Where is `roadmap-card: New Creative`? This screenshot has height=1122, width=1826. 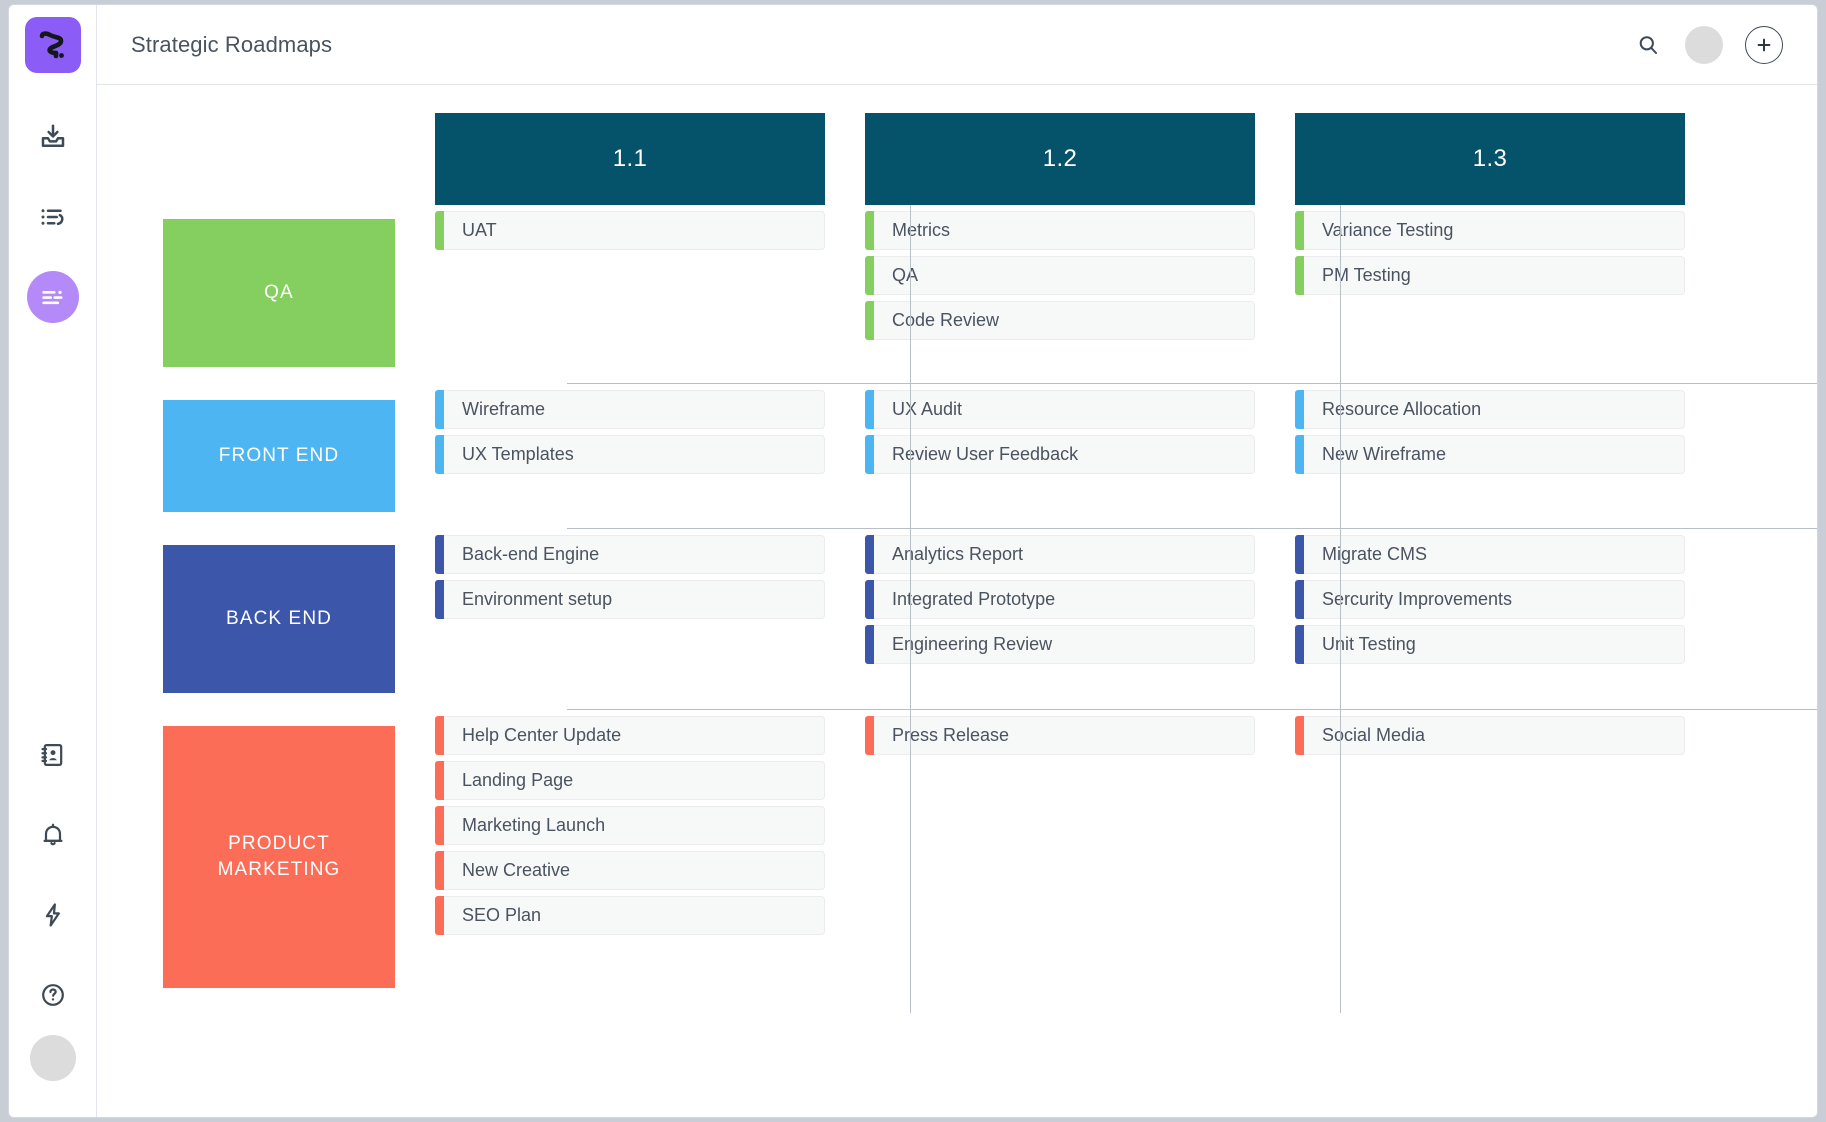
roadmap-card: New Creative is located at coordinates (630, 870).